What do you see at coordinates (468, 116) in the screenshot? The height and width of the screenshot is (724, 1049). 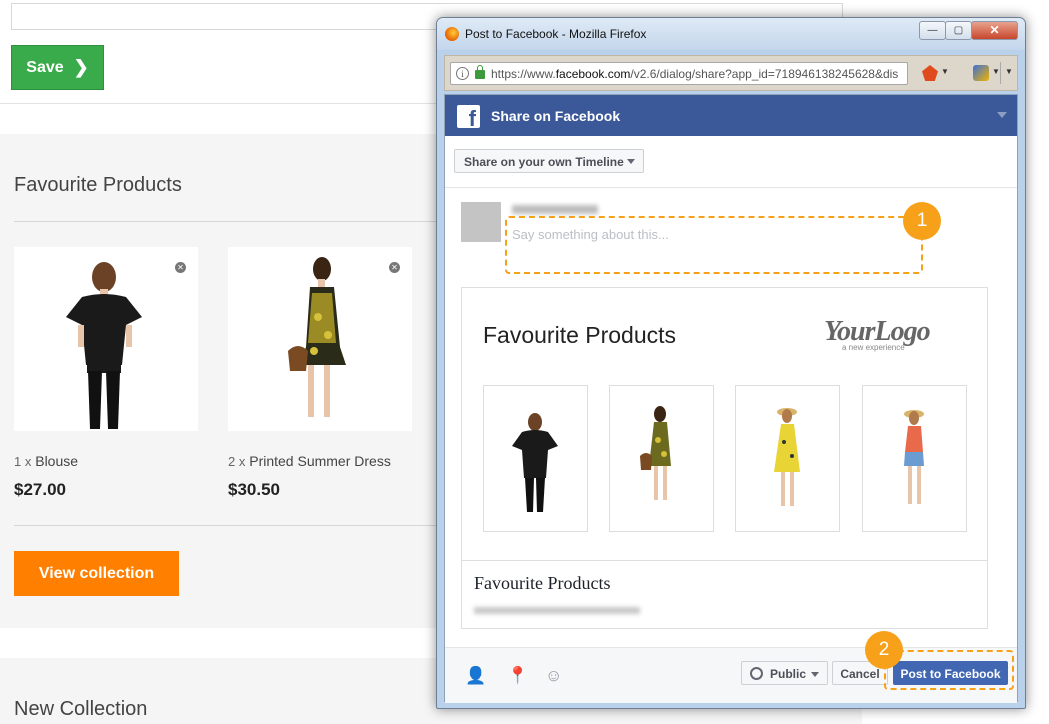 I see `facebook-logo-icon: f` at bounding box center [468, 116].